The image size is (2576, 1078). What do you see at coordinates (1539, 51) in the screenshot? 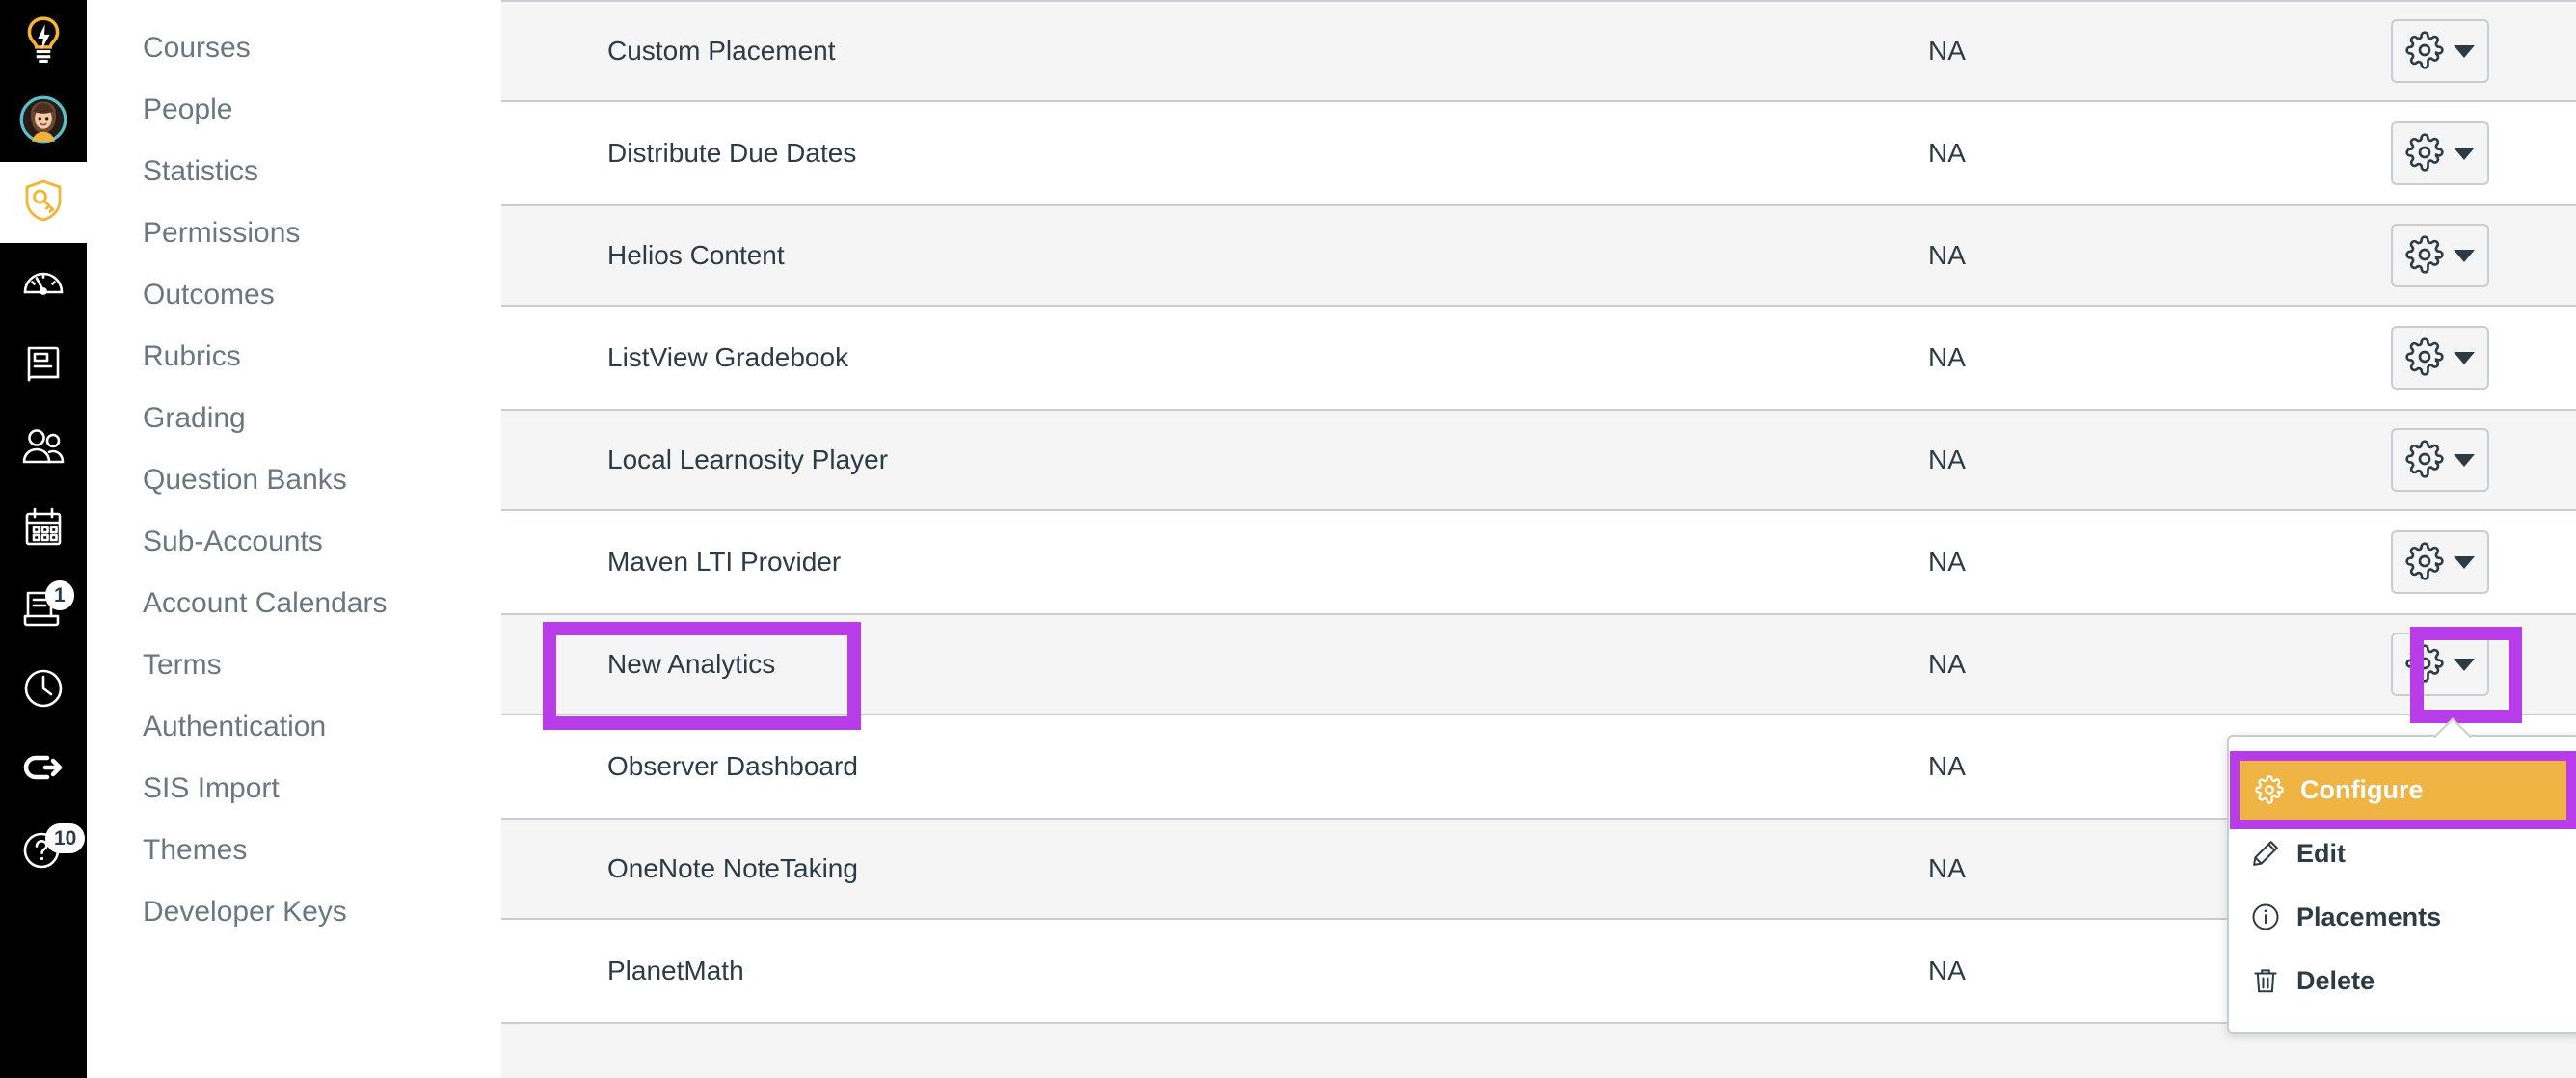
I see `table-row: Custom Placement NA` at bounding box center [1539, 51].